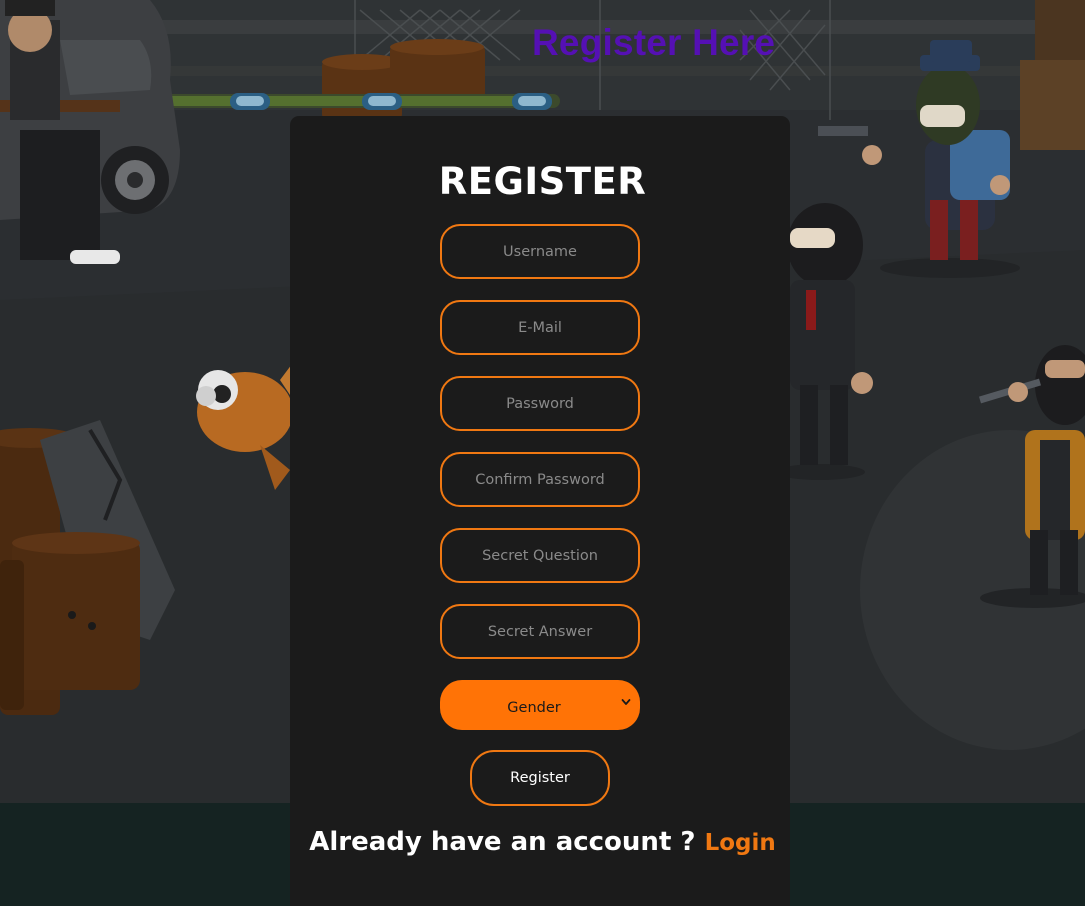 Image resolution: width=1085 pixels, height=906 pixels. What do you see at coordinates (507, 842) in the screenshot?
I see `login-prompt-text: Already have an account ?` at bounding box center [507, 842].